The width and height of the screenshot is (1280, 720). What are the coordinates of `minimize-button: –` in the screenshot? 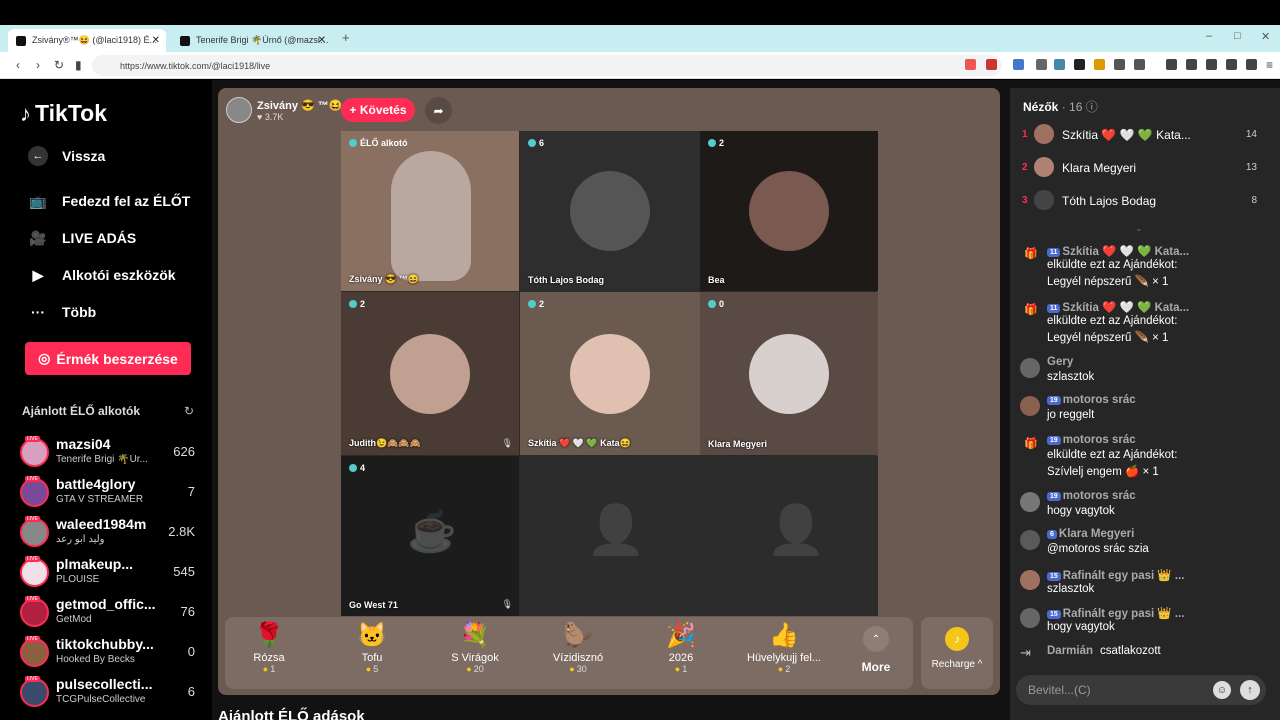 It's located at (1209, 36).